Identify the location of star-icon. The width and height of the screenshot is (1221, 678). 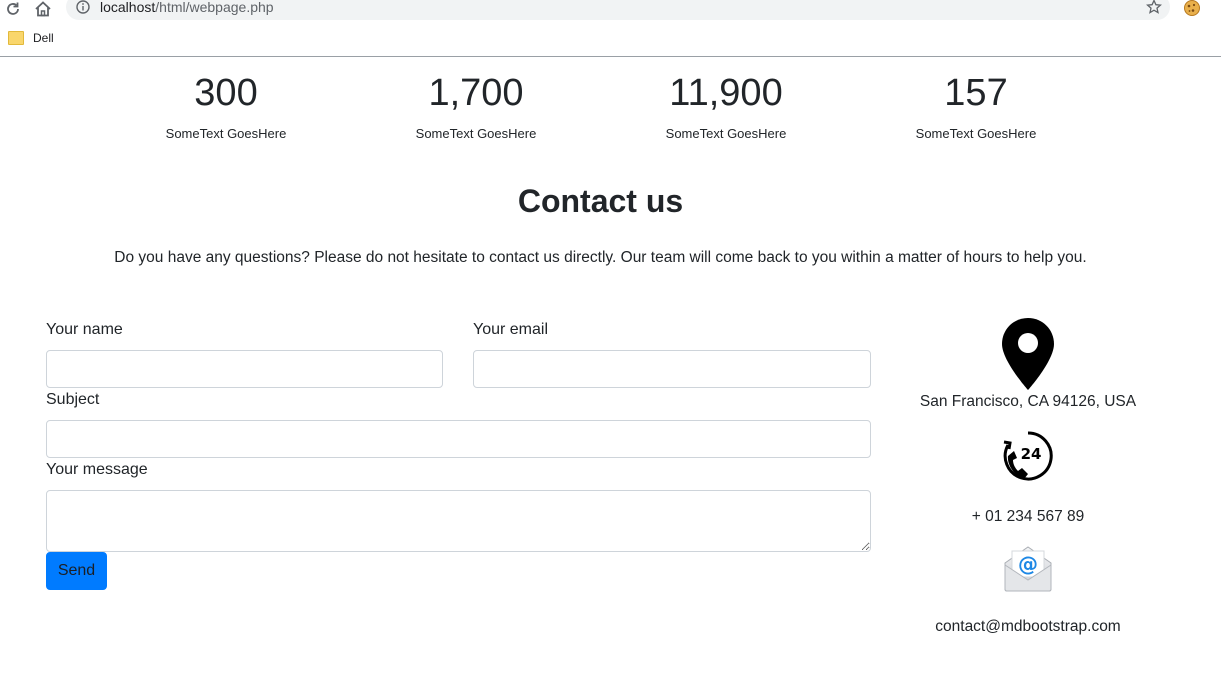
(1154, 10).